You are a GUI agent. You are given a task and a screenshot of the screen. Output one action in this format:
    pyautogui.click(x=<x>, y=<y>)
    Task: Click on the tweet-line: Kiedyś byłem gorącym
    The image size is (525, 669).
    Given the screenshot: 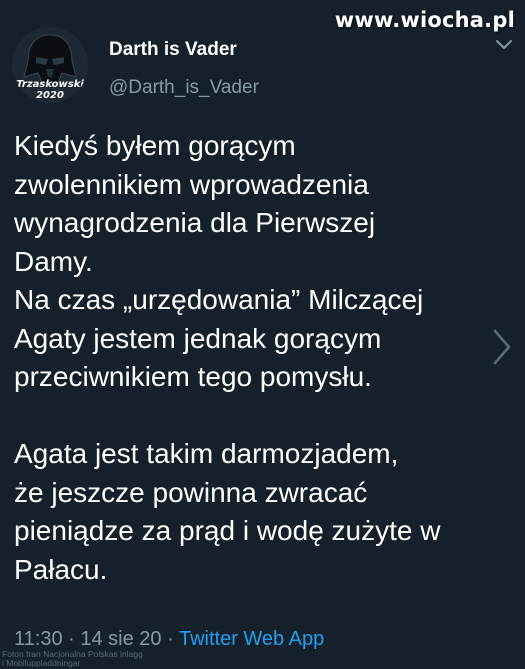 What is the action you would take?
    pyautogui.click(x=155, y=145)
    